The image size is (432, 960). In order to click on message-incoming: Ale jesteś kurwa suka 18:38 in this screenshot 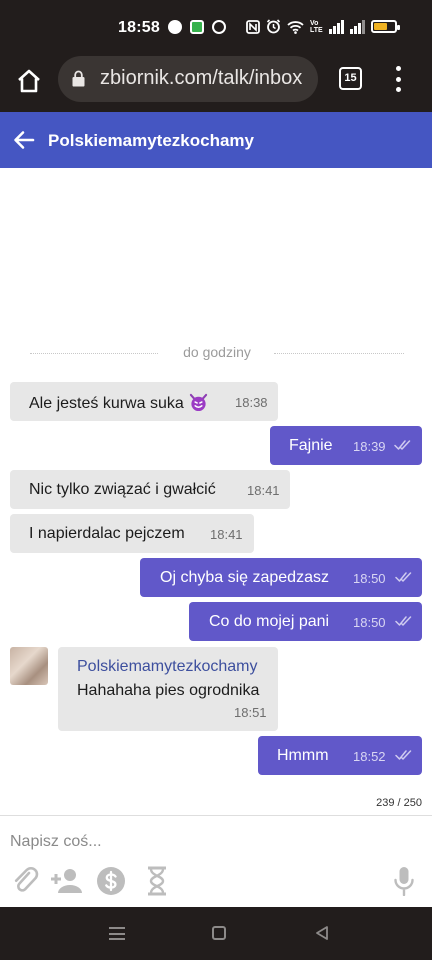, I will do `click(144, 401)`.